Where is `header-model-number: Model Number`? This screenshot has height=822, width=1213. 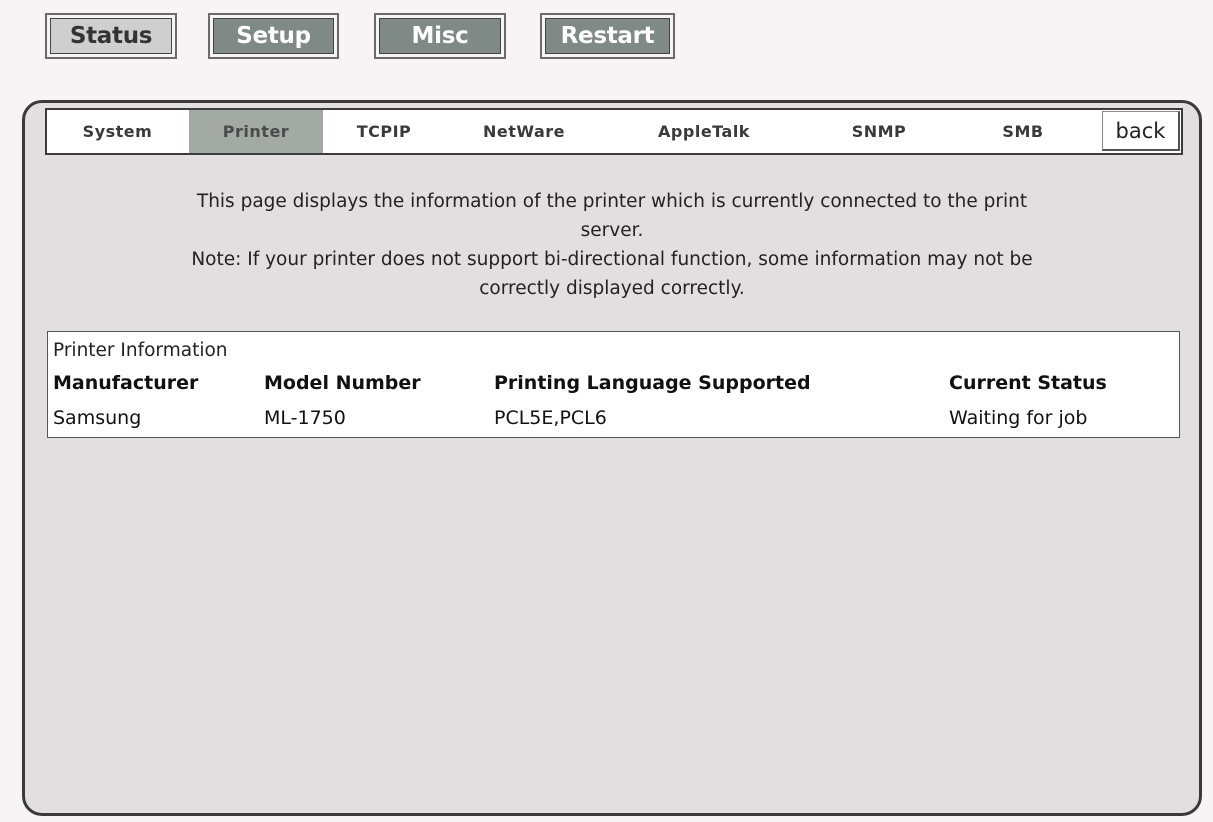
header-model-number: Model Number is located at coordinates (342, 383).